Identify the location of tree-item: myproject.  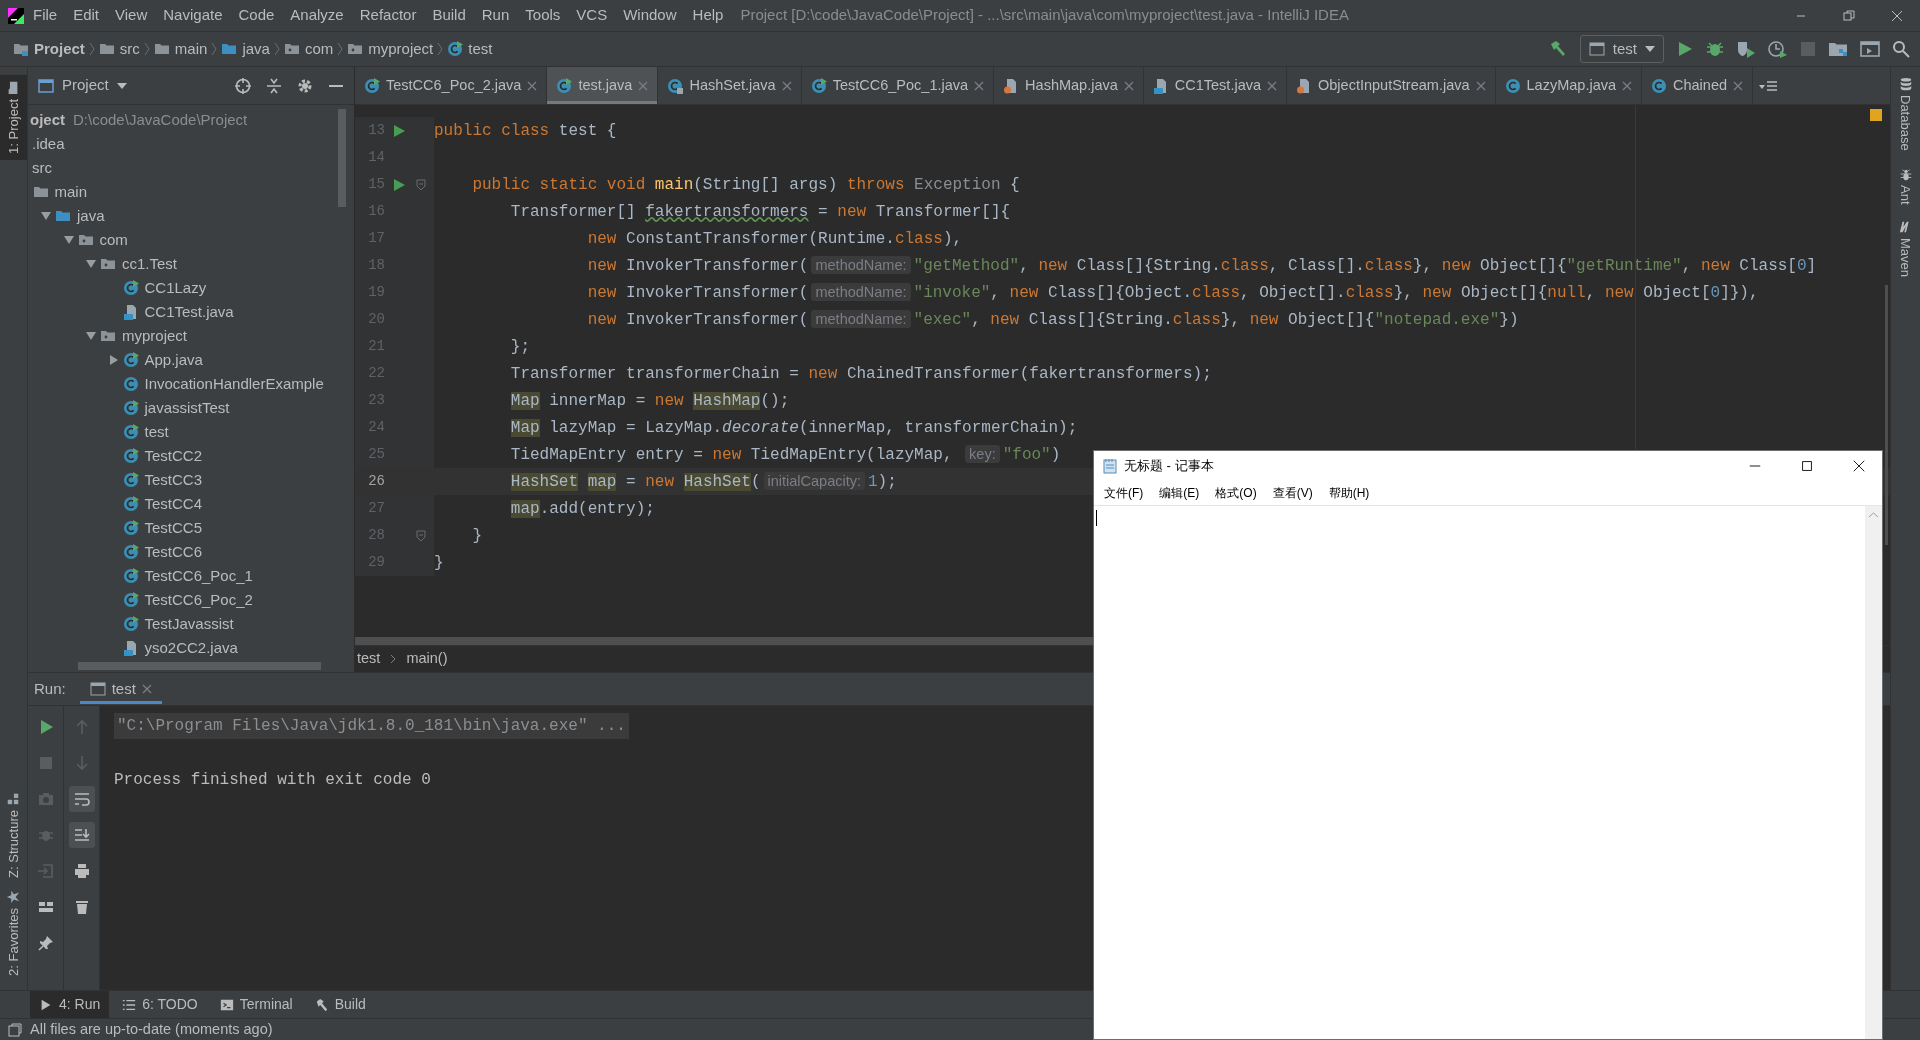
(191, 336).